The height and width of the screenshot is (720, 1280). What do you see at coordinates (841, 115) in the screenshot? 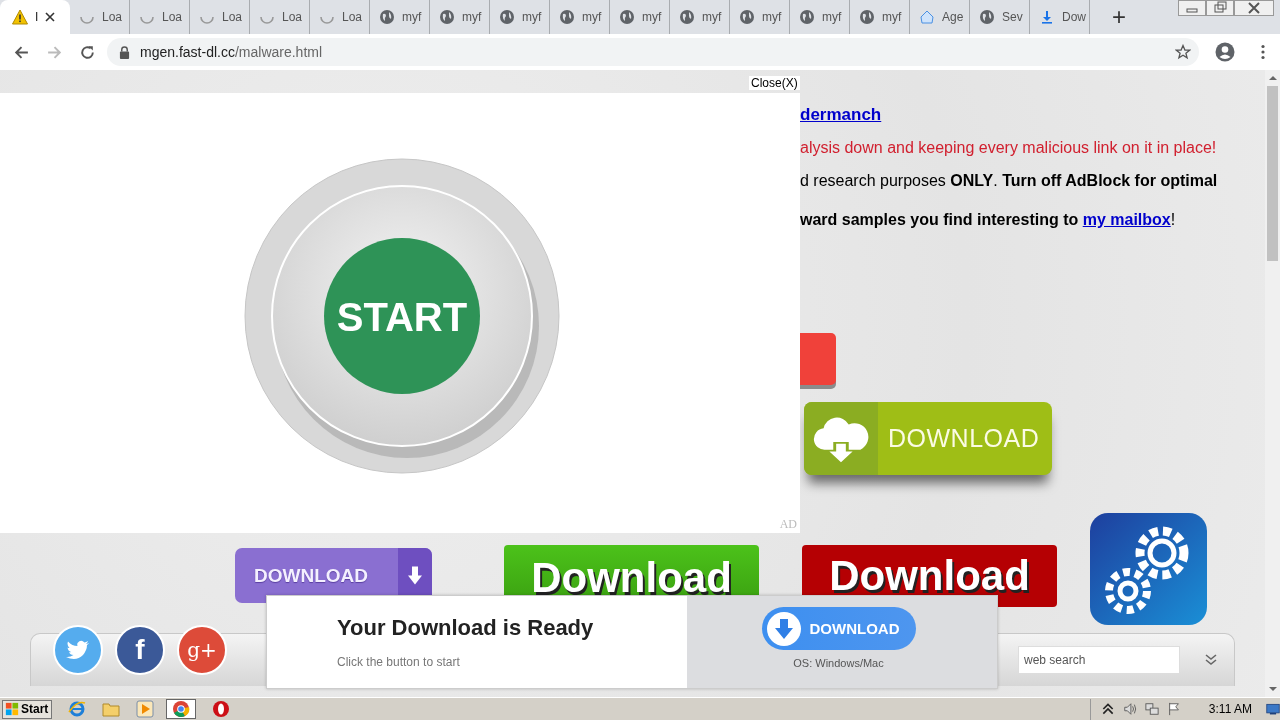
I see `author-link: dermanch` at bounding box center [841, 115].